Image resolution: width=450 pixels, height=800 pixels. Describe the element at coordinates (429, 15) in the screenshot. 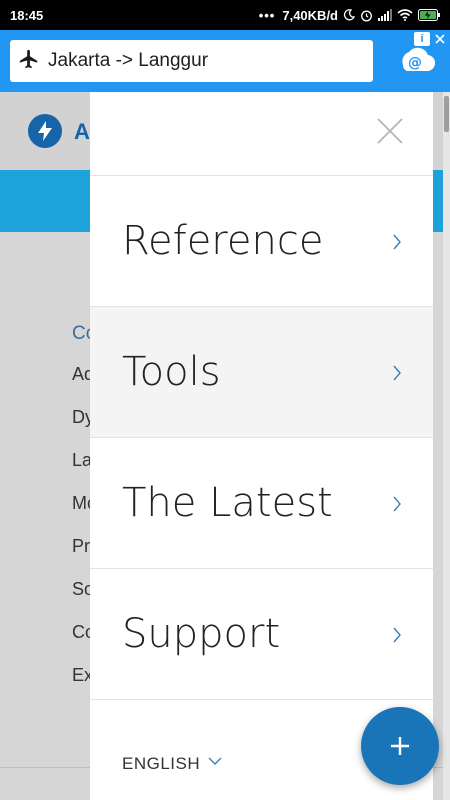

I see `battery-charging-icon` at that location.